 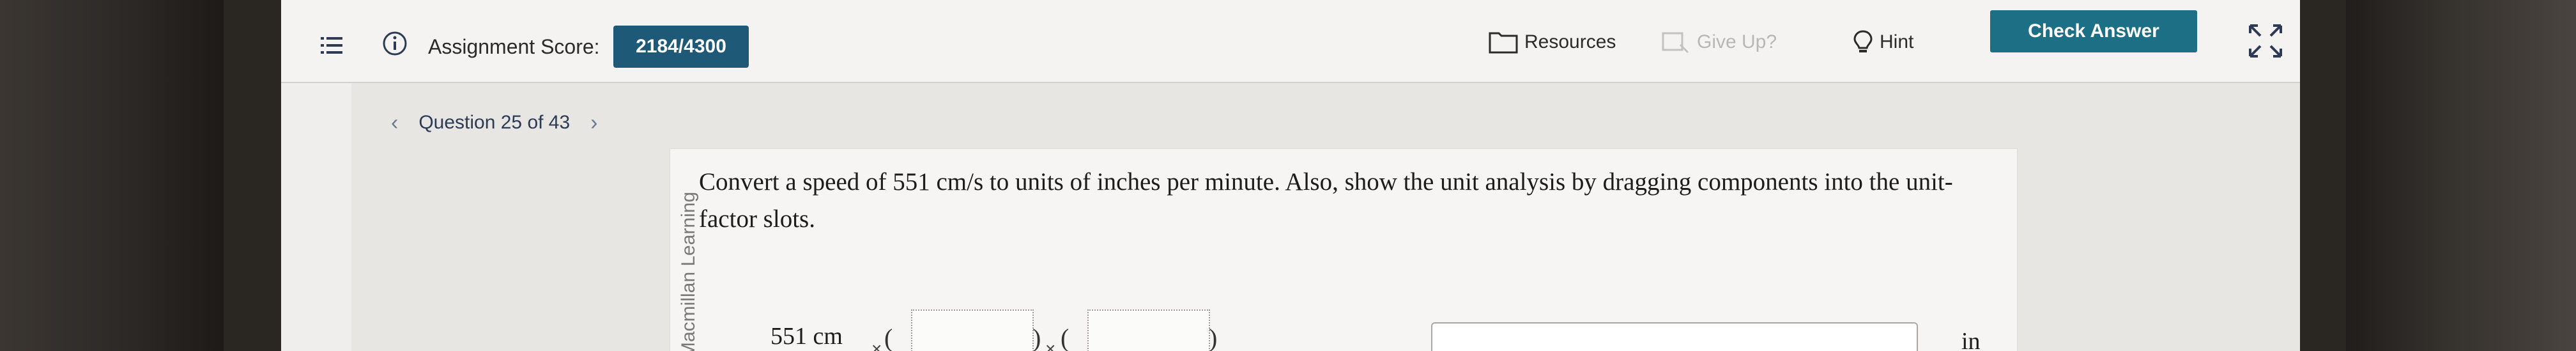 I want to click on previous-question-icon: ‹, so click(x=394, y=123).